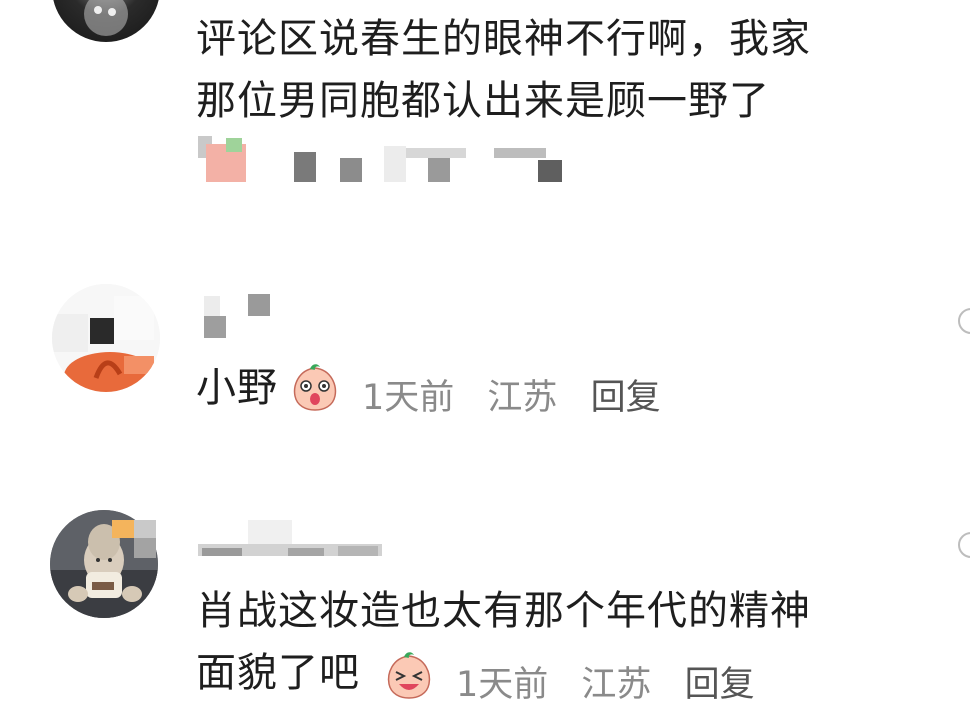  What do you see at coordinates (483, 101) in the screenshot?
I see `comment-line: 那位男同胞都认出来是顾一野了` at bounding box center [483, 101].